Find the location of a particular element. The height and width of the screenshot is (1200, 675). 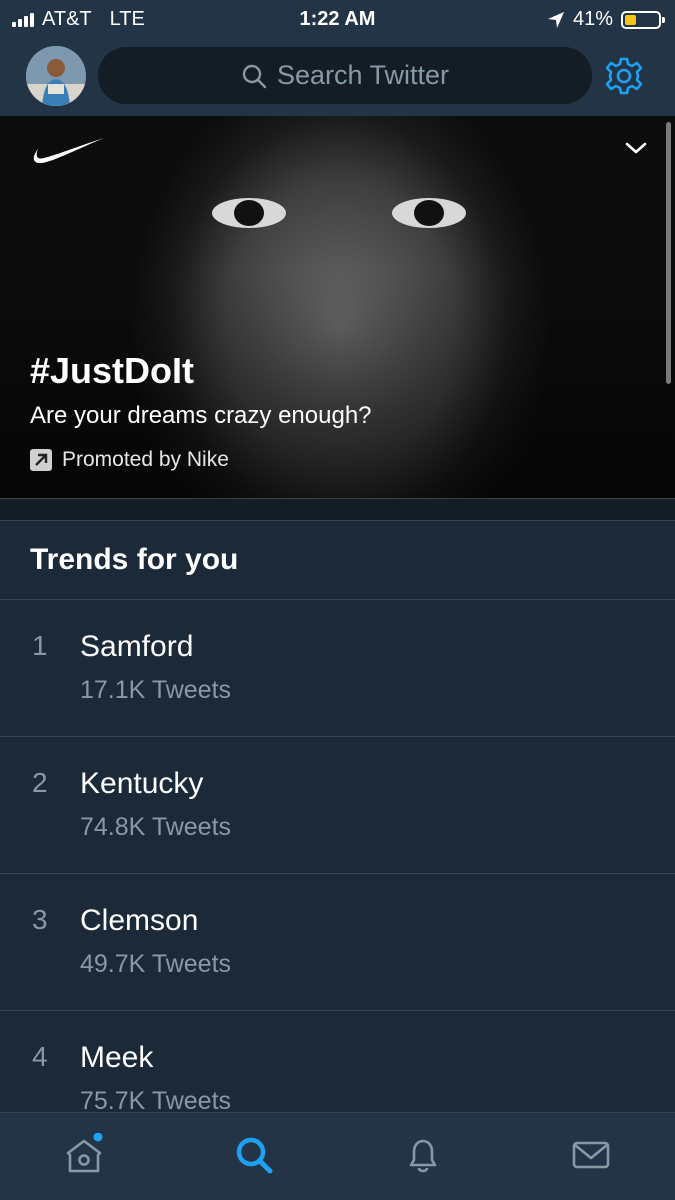

tab-bar is located at coordinates (337, 1156).